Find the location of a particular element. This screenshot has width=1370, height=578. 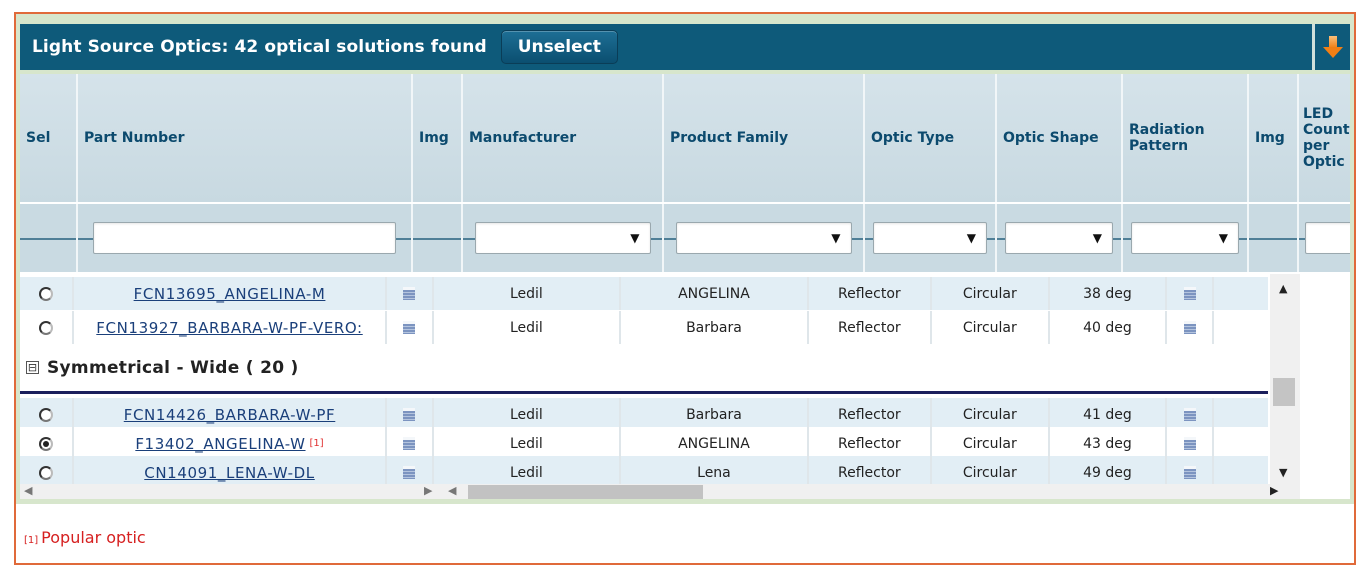

filter-cell-radiation-pattern: ▼ is located at coordinates (1186, 238).